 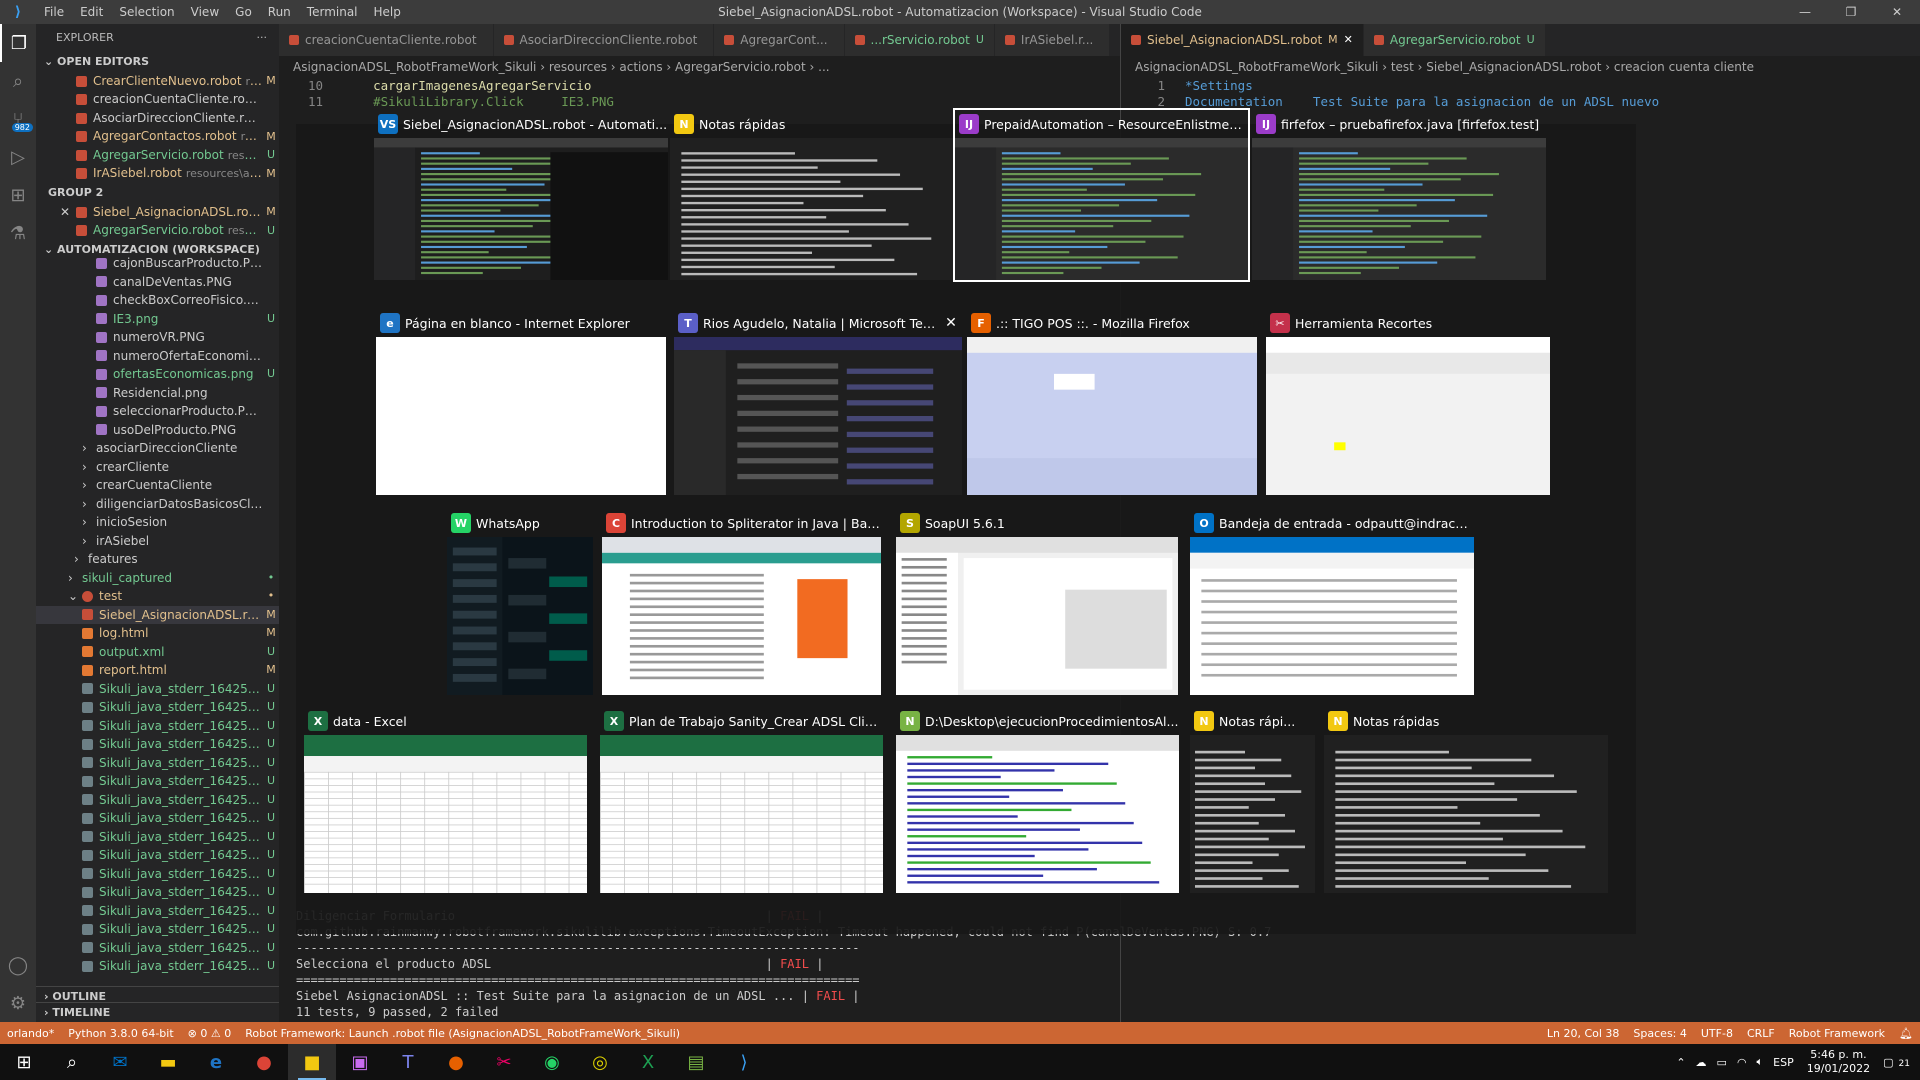 What do you see at coordinates (1805, 12) in the screenshot?
I see `minimize-icon: —` at bounding box center [1805, 12].